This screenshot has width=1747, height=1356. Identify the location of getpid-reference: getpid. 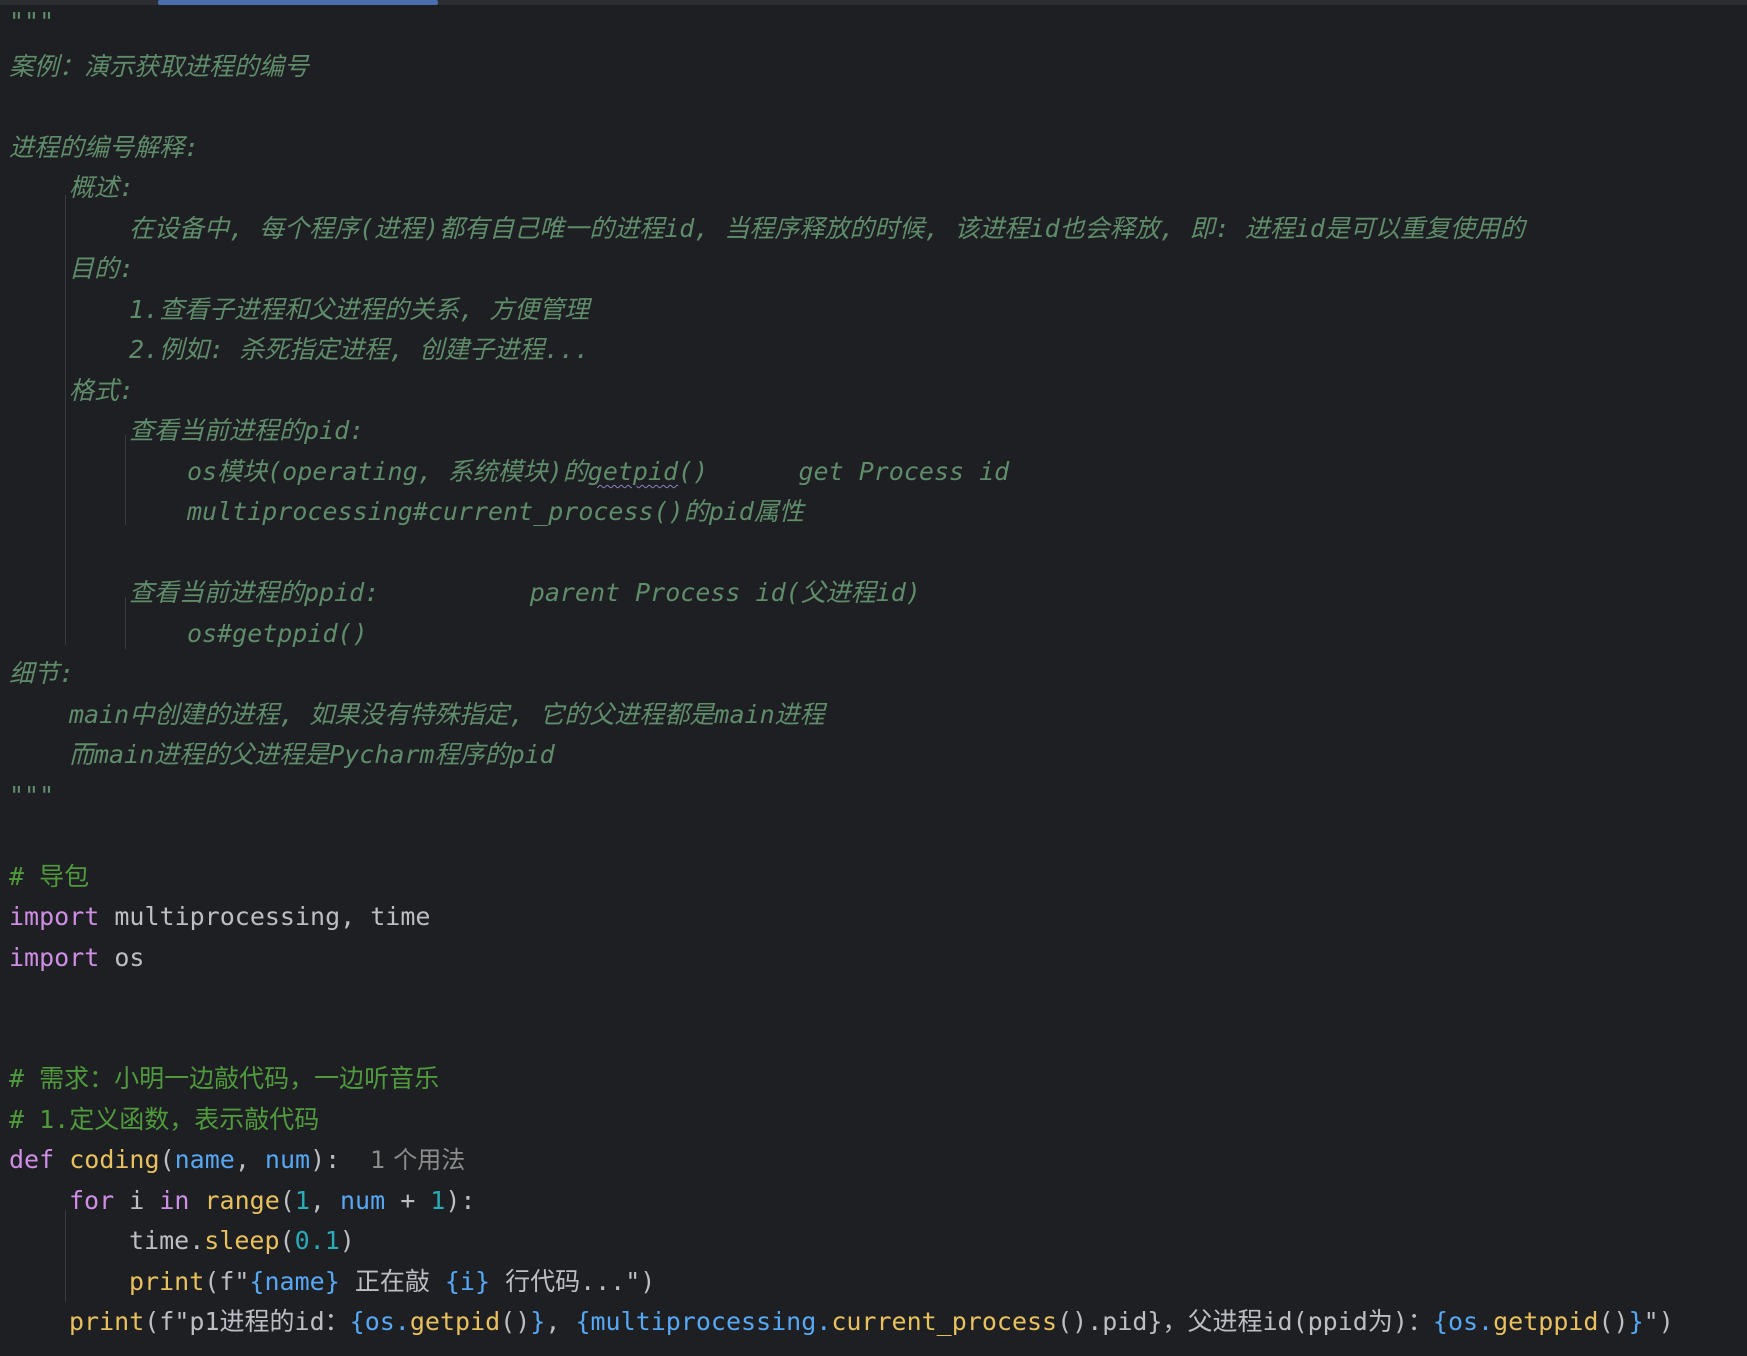
(633, 471).